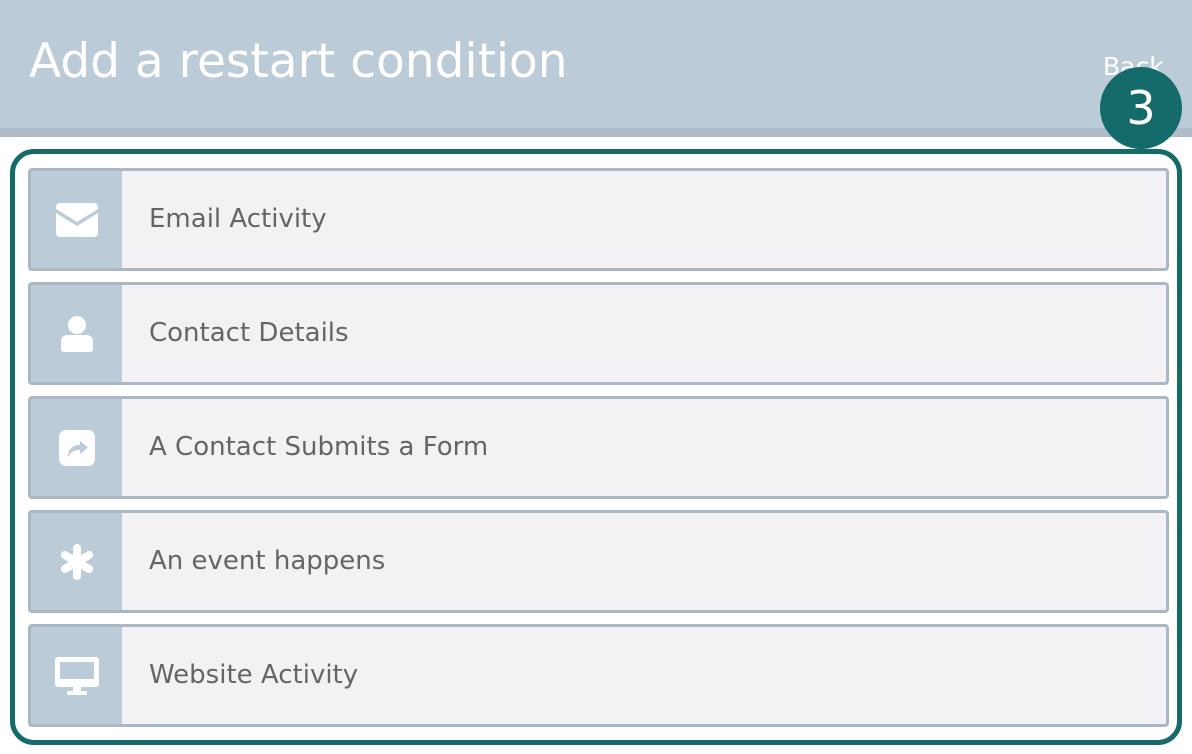 This screenshot has width=1192, height=754. I want to click on condition-label: Email Activity, so click(238, 219).